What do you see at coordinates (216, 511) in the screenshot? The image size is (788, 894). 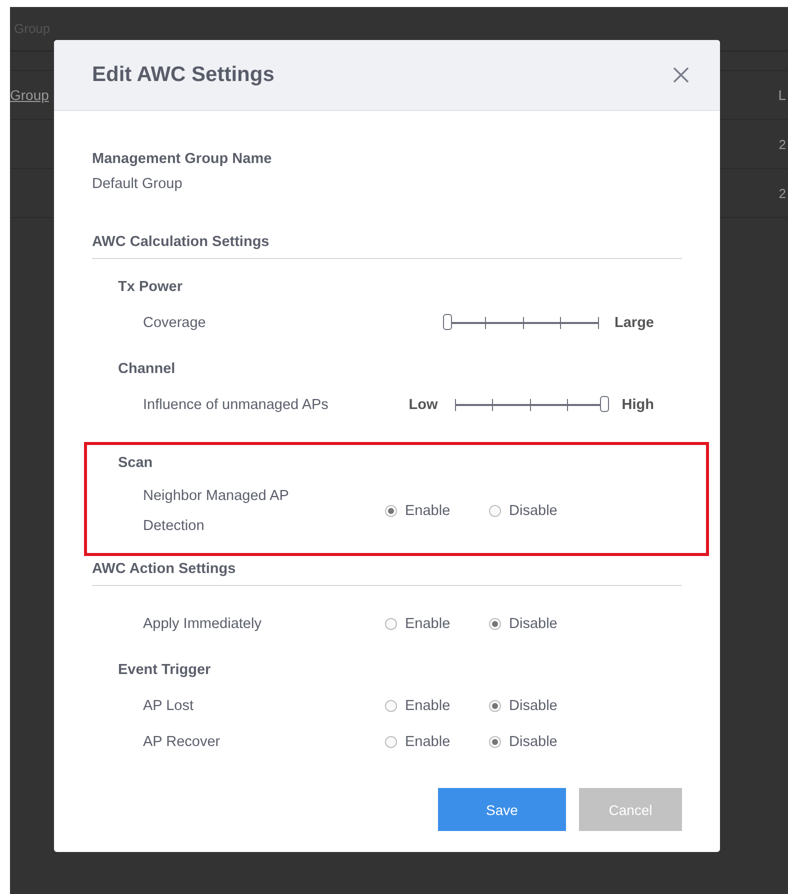 I see `setting-label: Neighbor Managed AP Detection` at bounding box center [216, 511].